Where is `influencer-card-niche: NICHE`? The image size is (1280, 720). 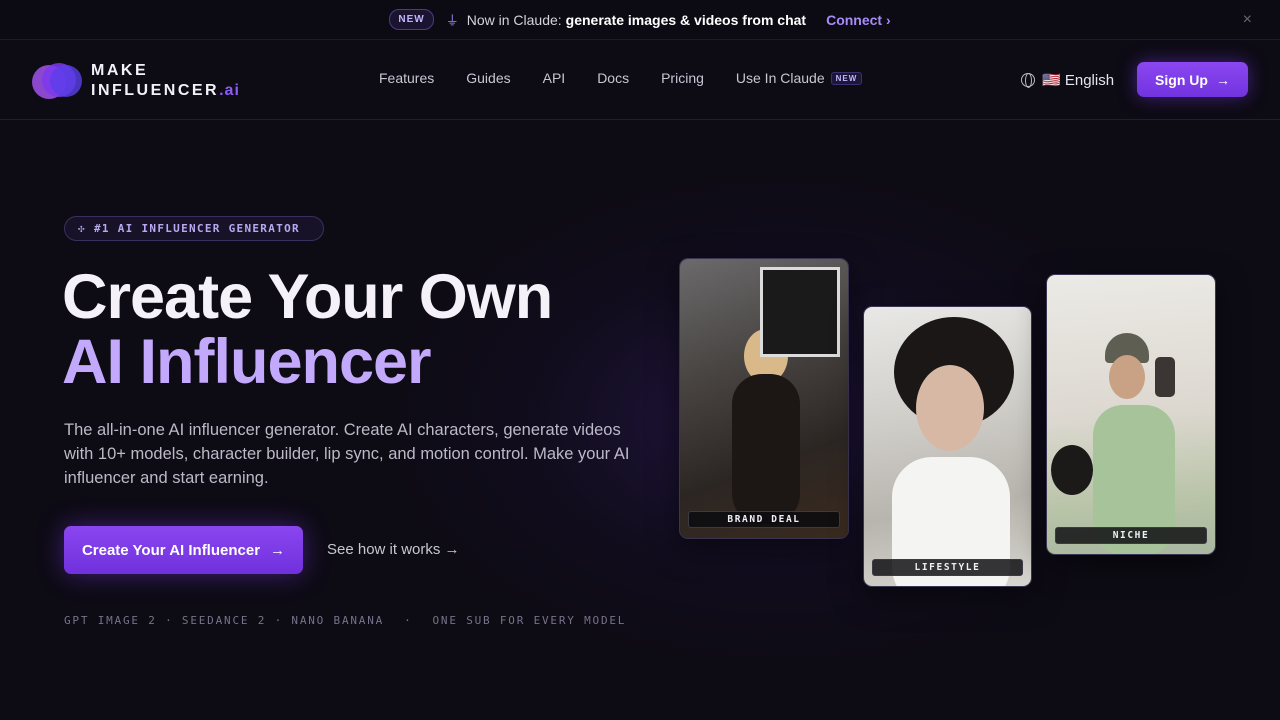 influencer-card-niche: NICHE is located at coordinates (1131, 414).